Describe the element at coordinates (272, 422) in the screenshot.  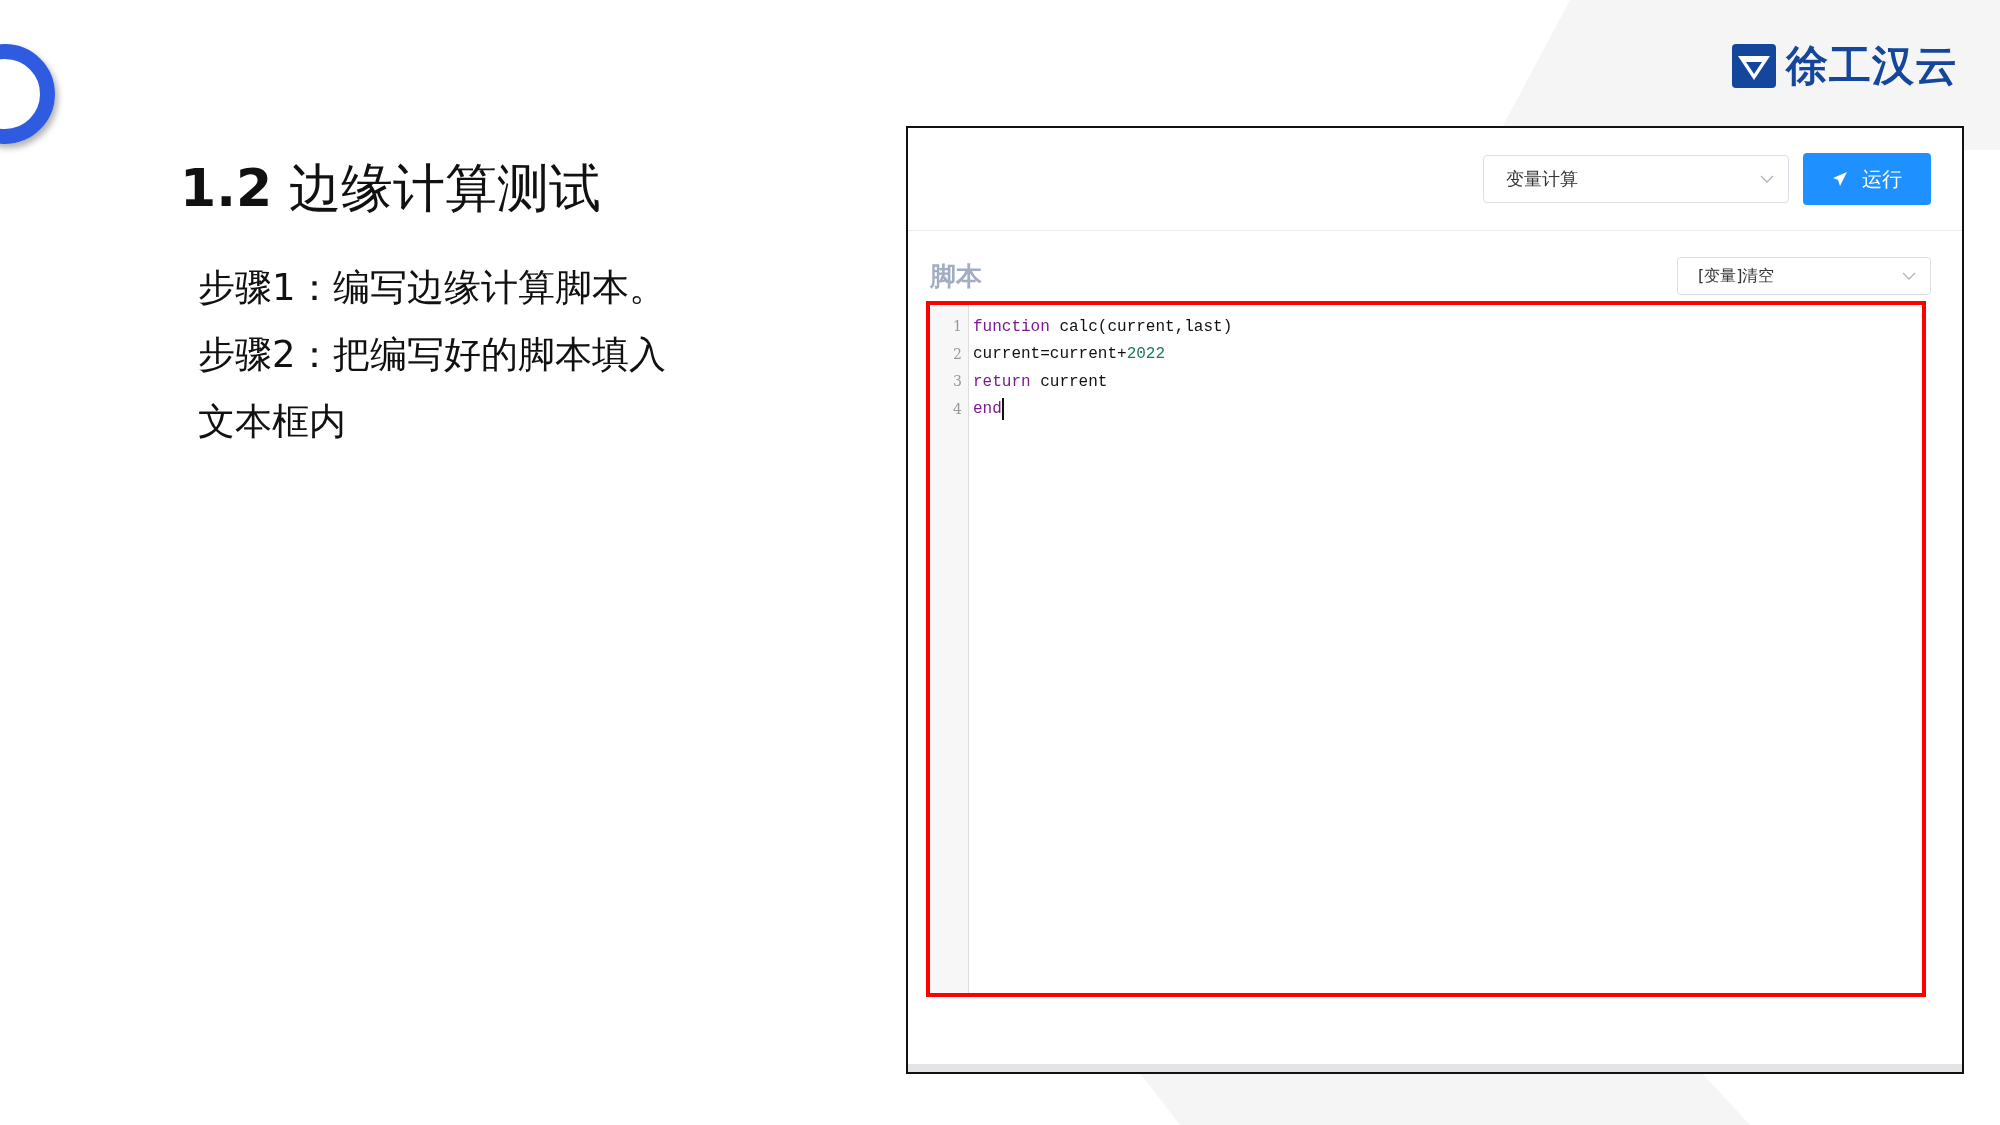
I see `step-text: 文本框内` at that location.